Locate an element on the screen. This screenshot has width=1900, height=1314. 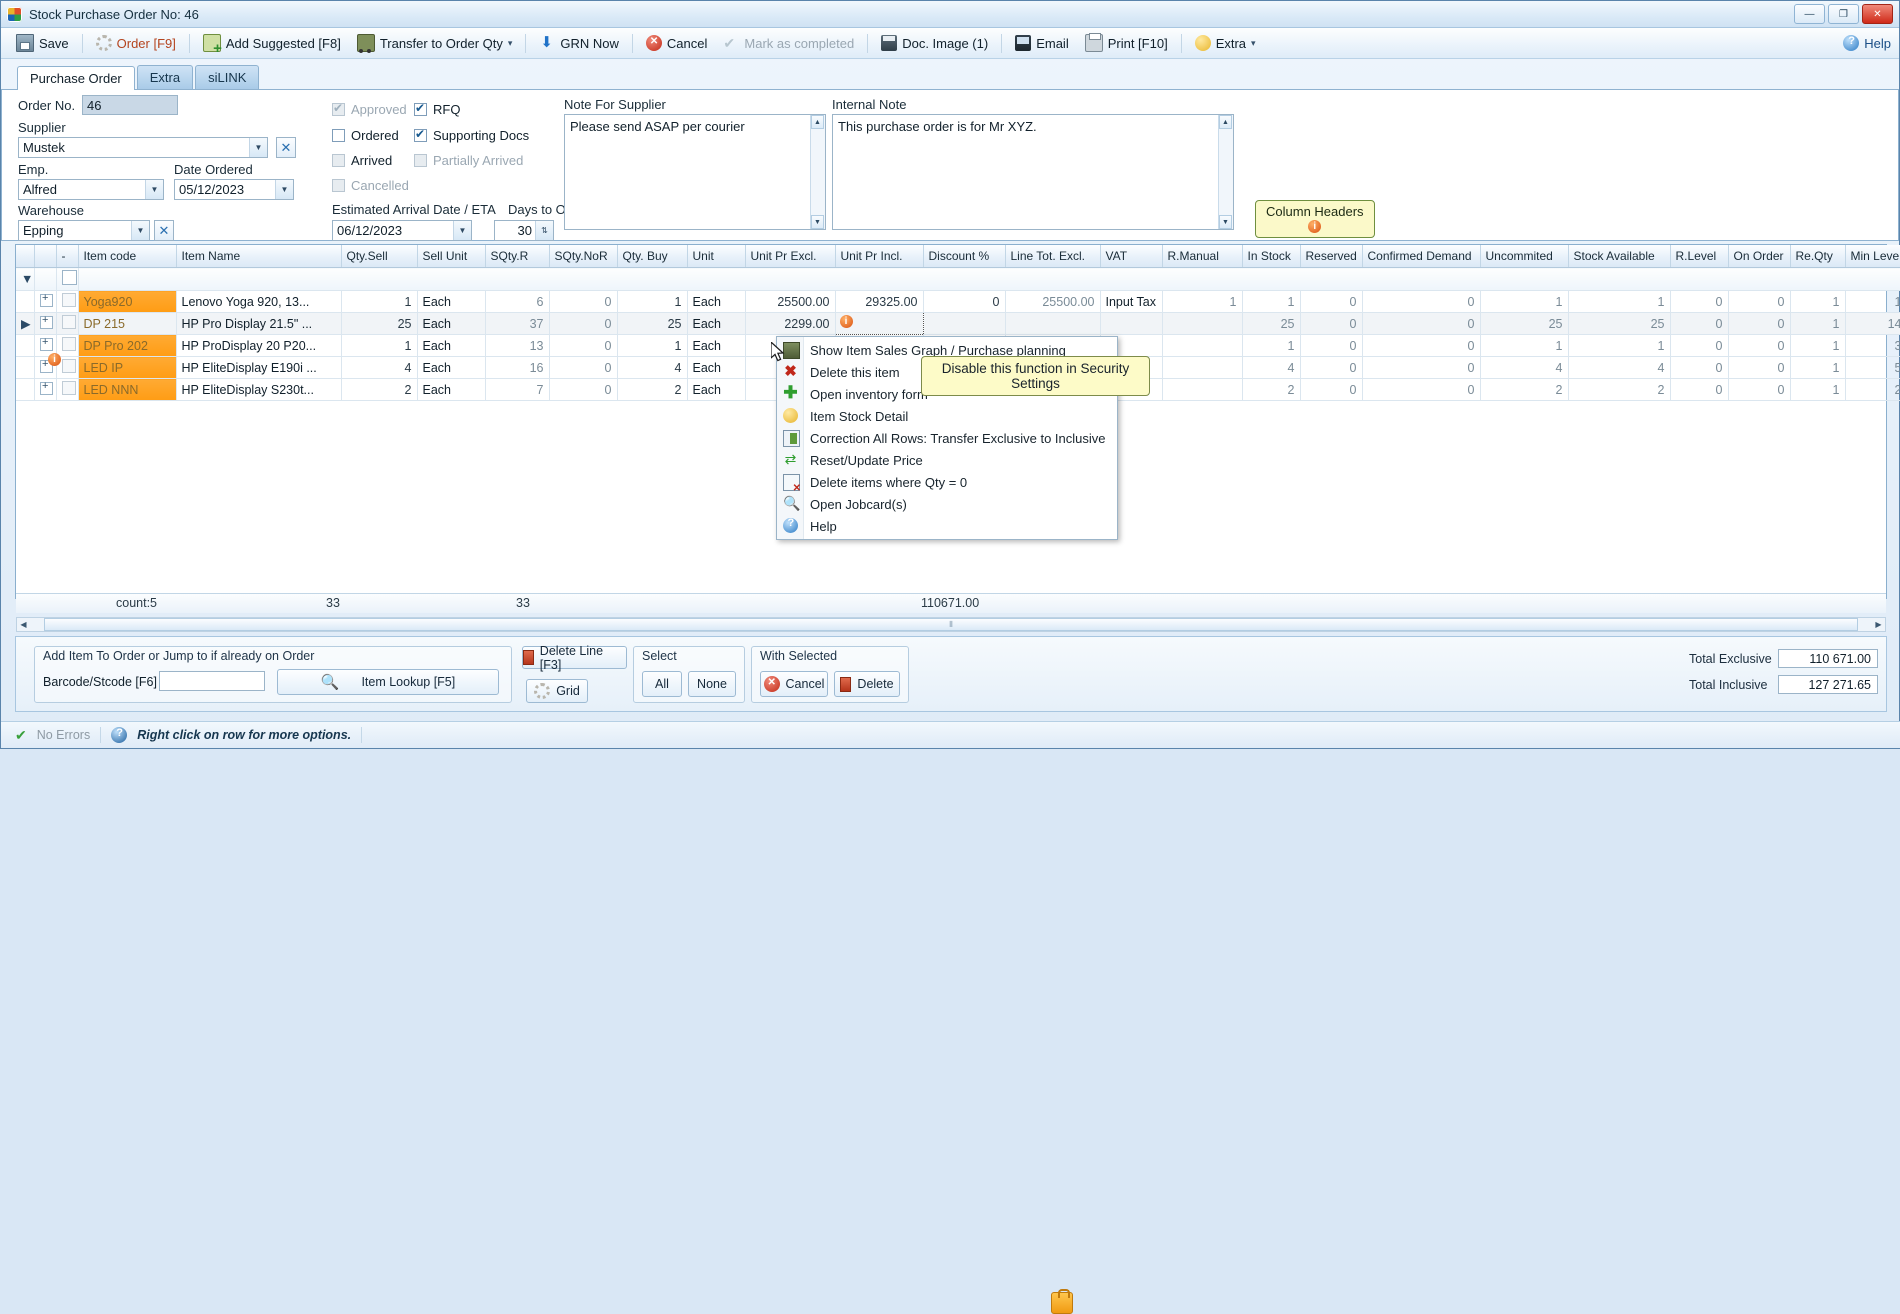
emp-combo: Alfred ▼ is located at coordinates (91, 189).